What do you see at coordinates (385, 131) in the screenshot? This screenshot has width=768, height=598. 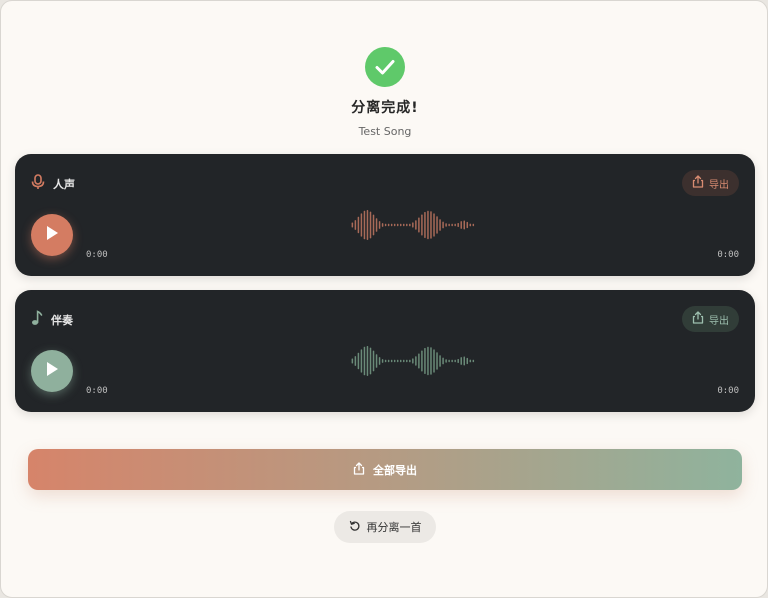 I see `song-name: Test Song` at bounding box center [385, 131].